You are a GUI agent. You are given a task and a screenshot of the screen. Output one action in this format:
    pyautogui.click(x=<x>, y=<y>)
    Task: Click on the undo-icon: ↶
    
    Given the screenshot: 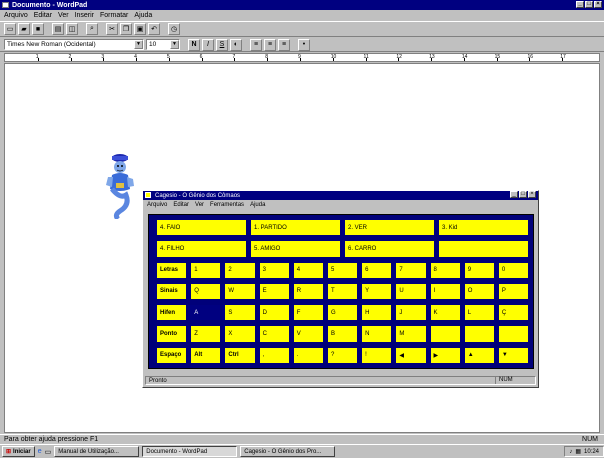 What is the action you would take?
    pyautogui.click(x=154, y=29)
    